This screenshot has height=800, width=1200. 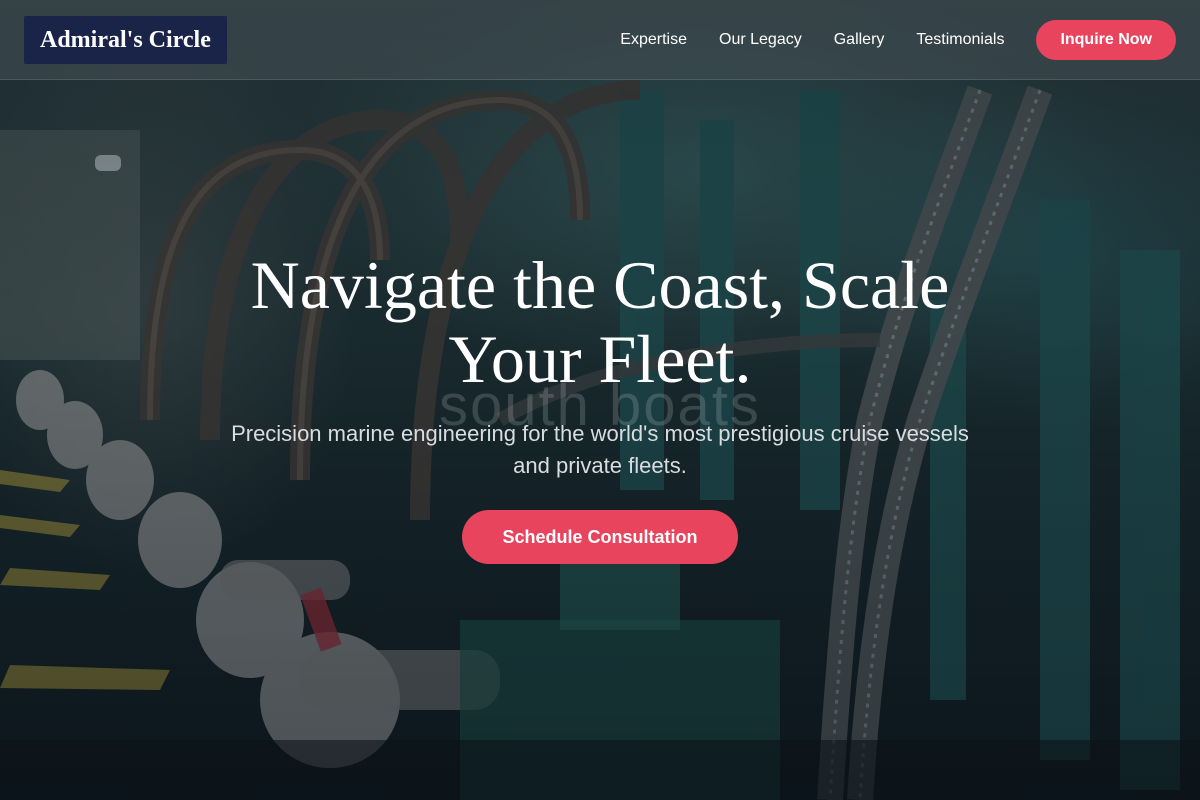 I want to click on nav-link-testimonials: Testimonials, so click(x=960, y=40).